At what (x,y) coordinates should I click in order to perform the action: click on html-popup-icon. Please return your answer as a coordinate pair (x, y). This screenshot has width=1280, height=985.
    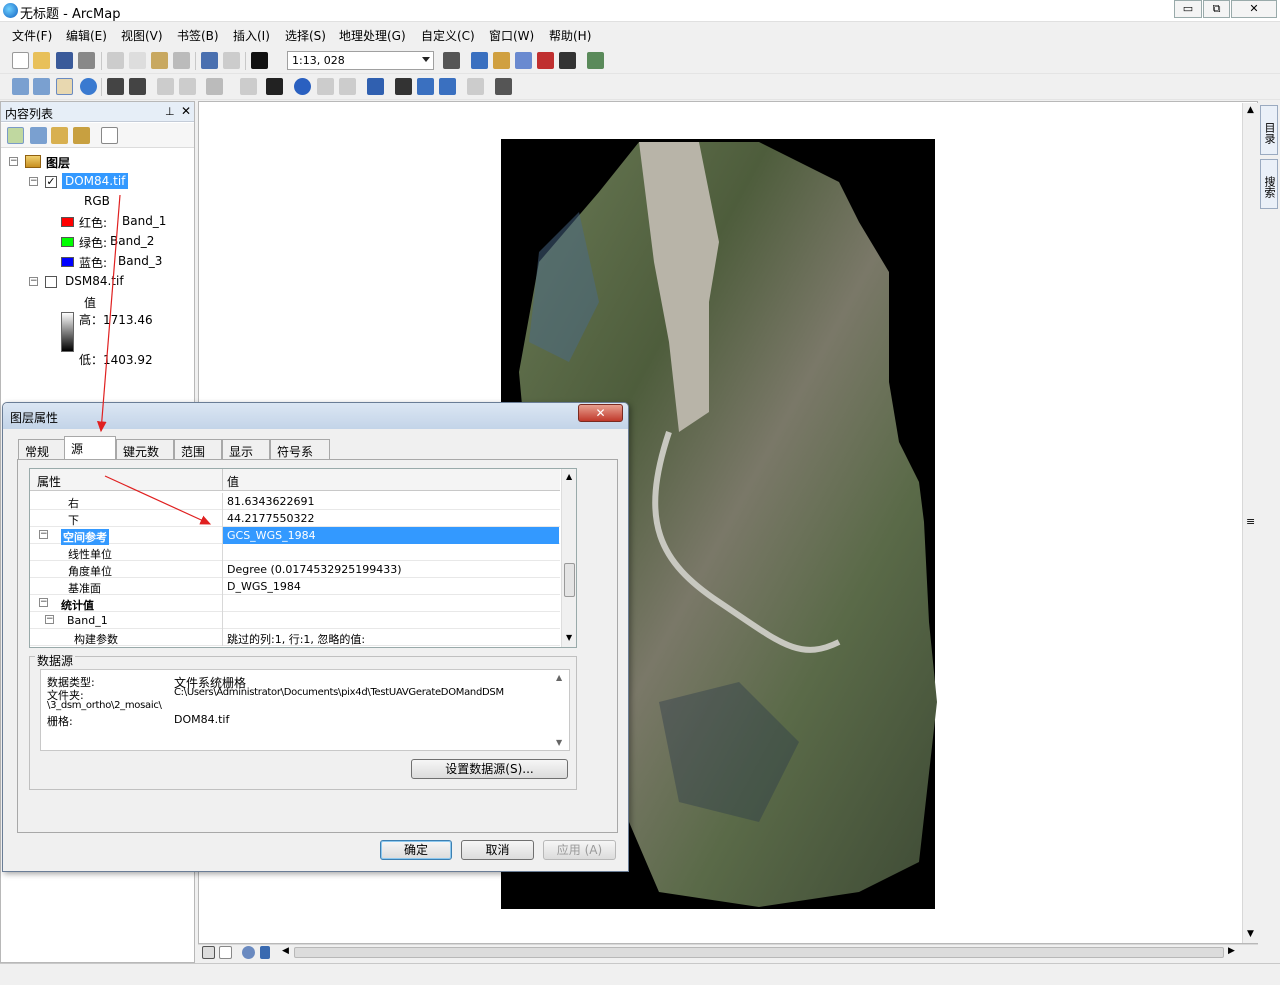
    Looking at the image, I should click on (347, 86).